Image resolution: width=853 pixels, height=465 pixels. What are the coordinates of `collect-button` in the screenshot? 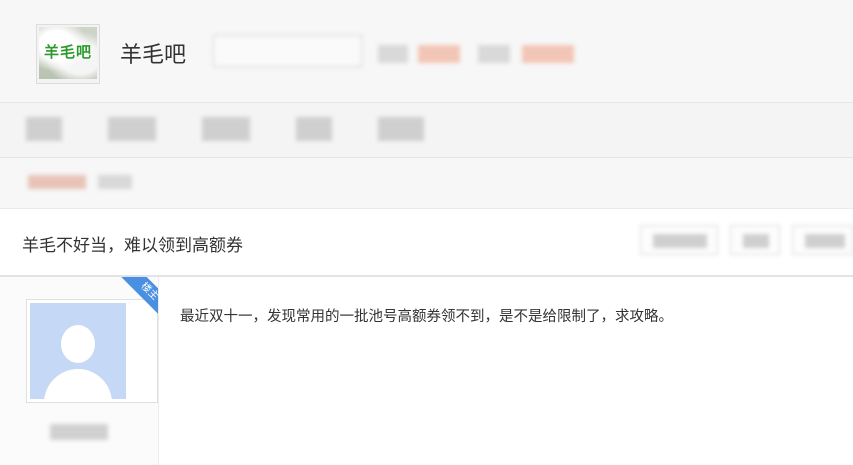 It's located at (755, 240).